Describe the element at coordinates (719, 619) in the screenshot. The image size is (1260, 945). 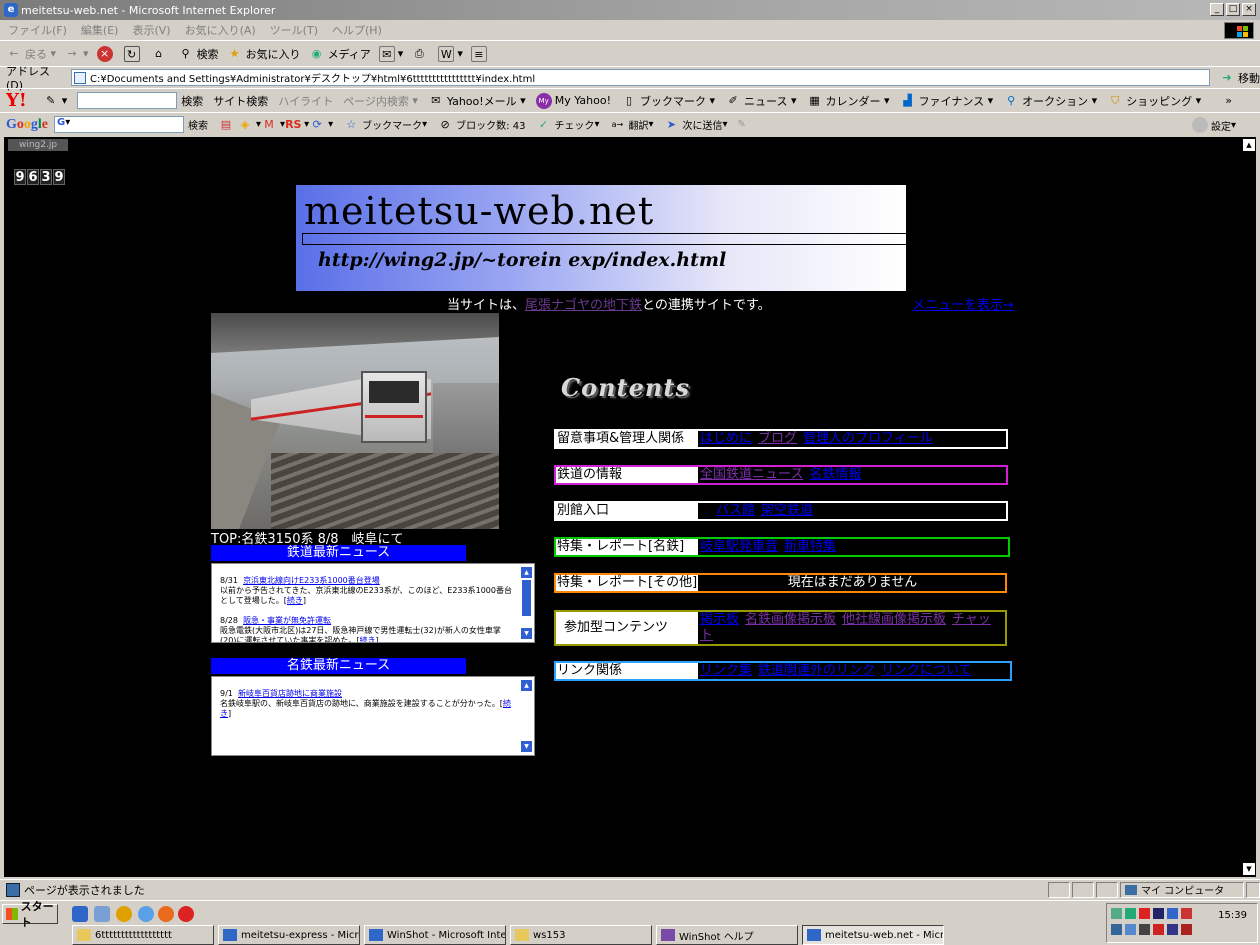
I see `contents-link: 掲示板` at that location.